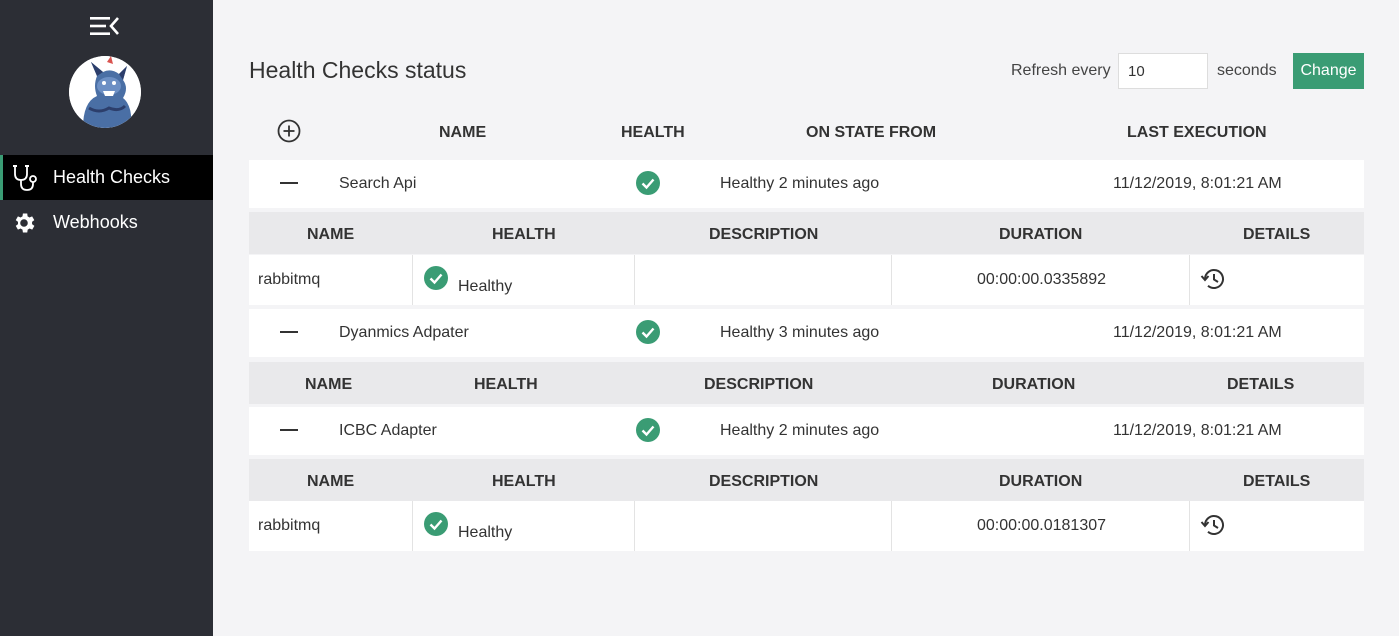 This screenshot has width=1399, height=636. Describe the element at coordinates (653, 132) in the screenshot. I see `column-header-health: HEALTH` at that location.